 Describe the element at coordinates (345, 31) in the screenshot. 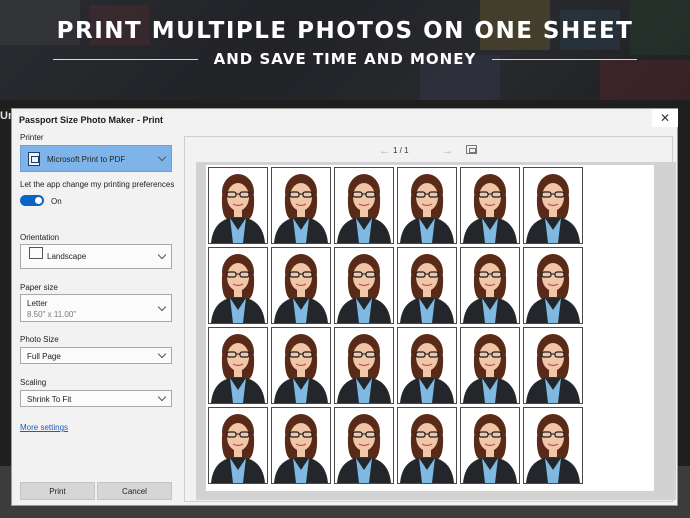

I see `promo-headline: PRINT MULTIPLE PHOTOS ON ONE SHEET` at that location.